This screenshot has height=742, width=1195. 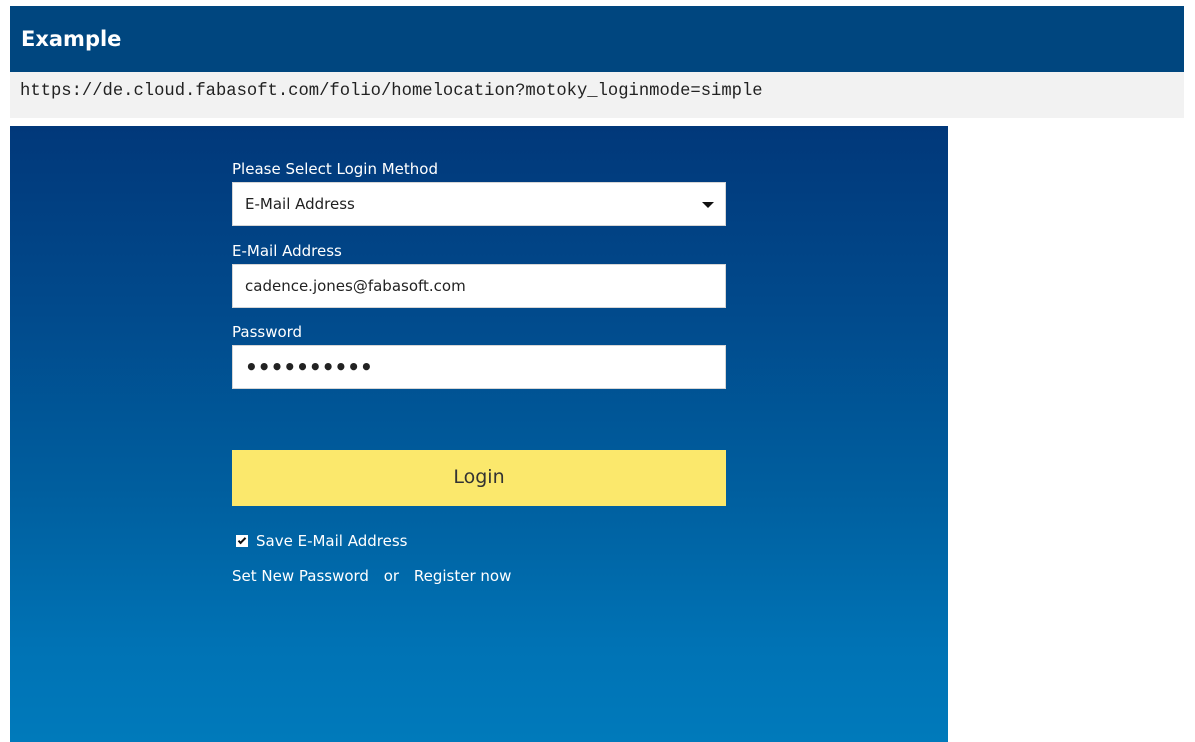 I want to click on caret-down-icon, so click(x=708, y=205).